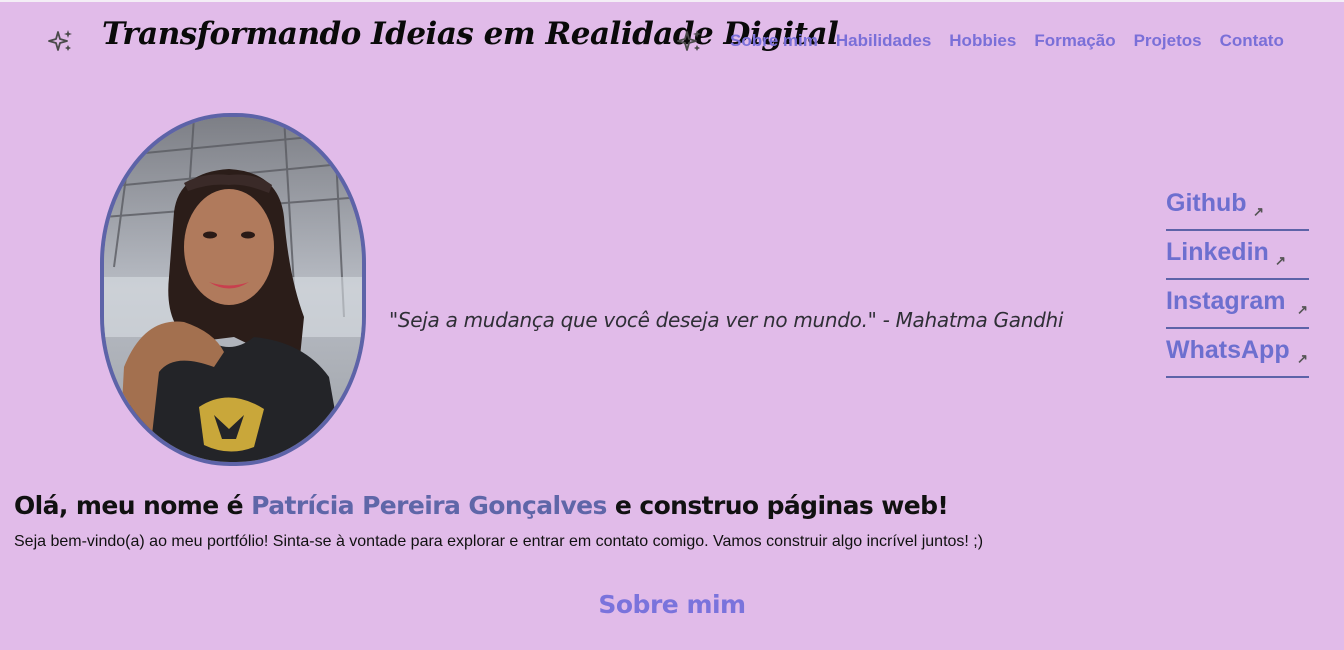  I want to click on social-link-linkedin: Linkedin ↗, so click(1237, 256).